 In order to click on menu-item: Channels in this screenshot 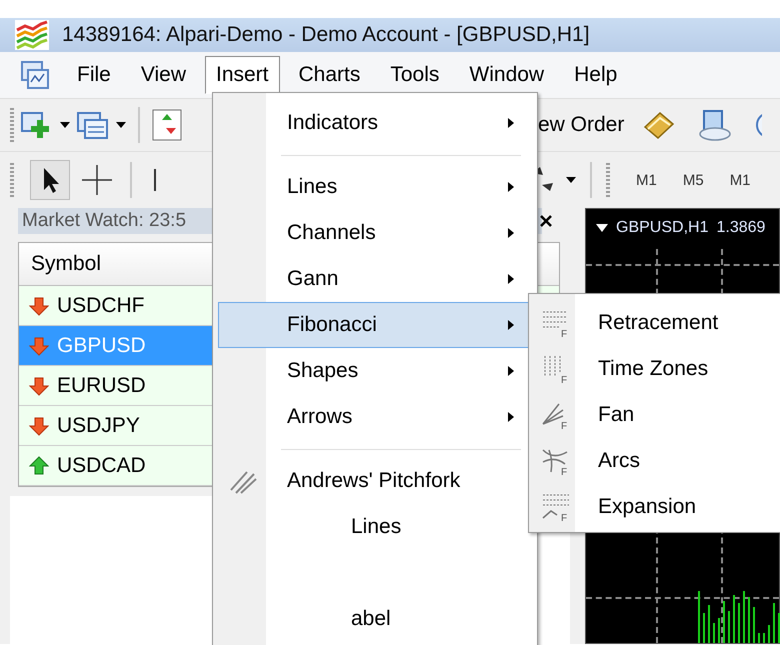, I will do `click(373, 233)`.